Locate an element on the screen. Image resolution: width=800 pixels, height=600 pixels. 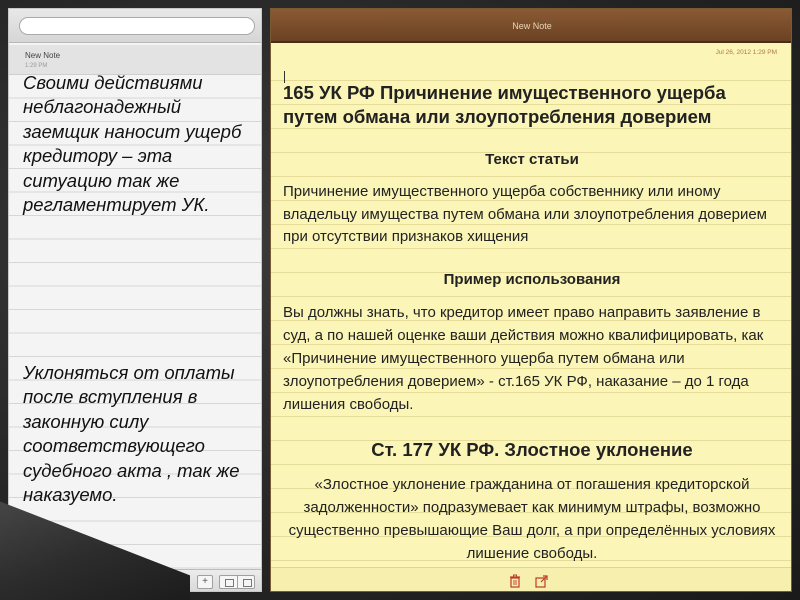
list-view-icon is located at coordinates (229, 582).